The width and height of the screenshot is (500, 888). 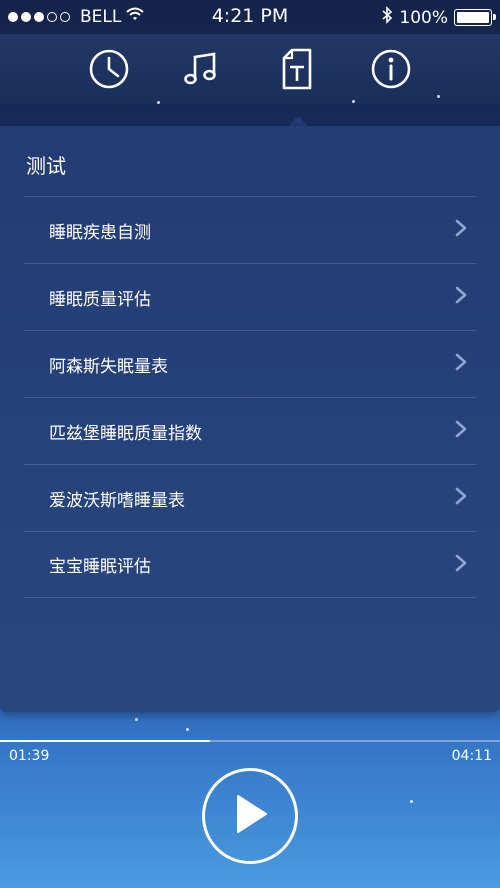 What do you see at coordinates (46, 166) in the screenshot?
I see `panel-title: 测试` at bounding box center [46, 166].